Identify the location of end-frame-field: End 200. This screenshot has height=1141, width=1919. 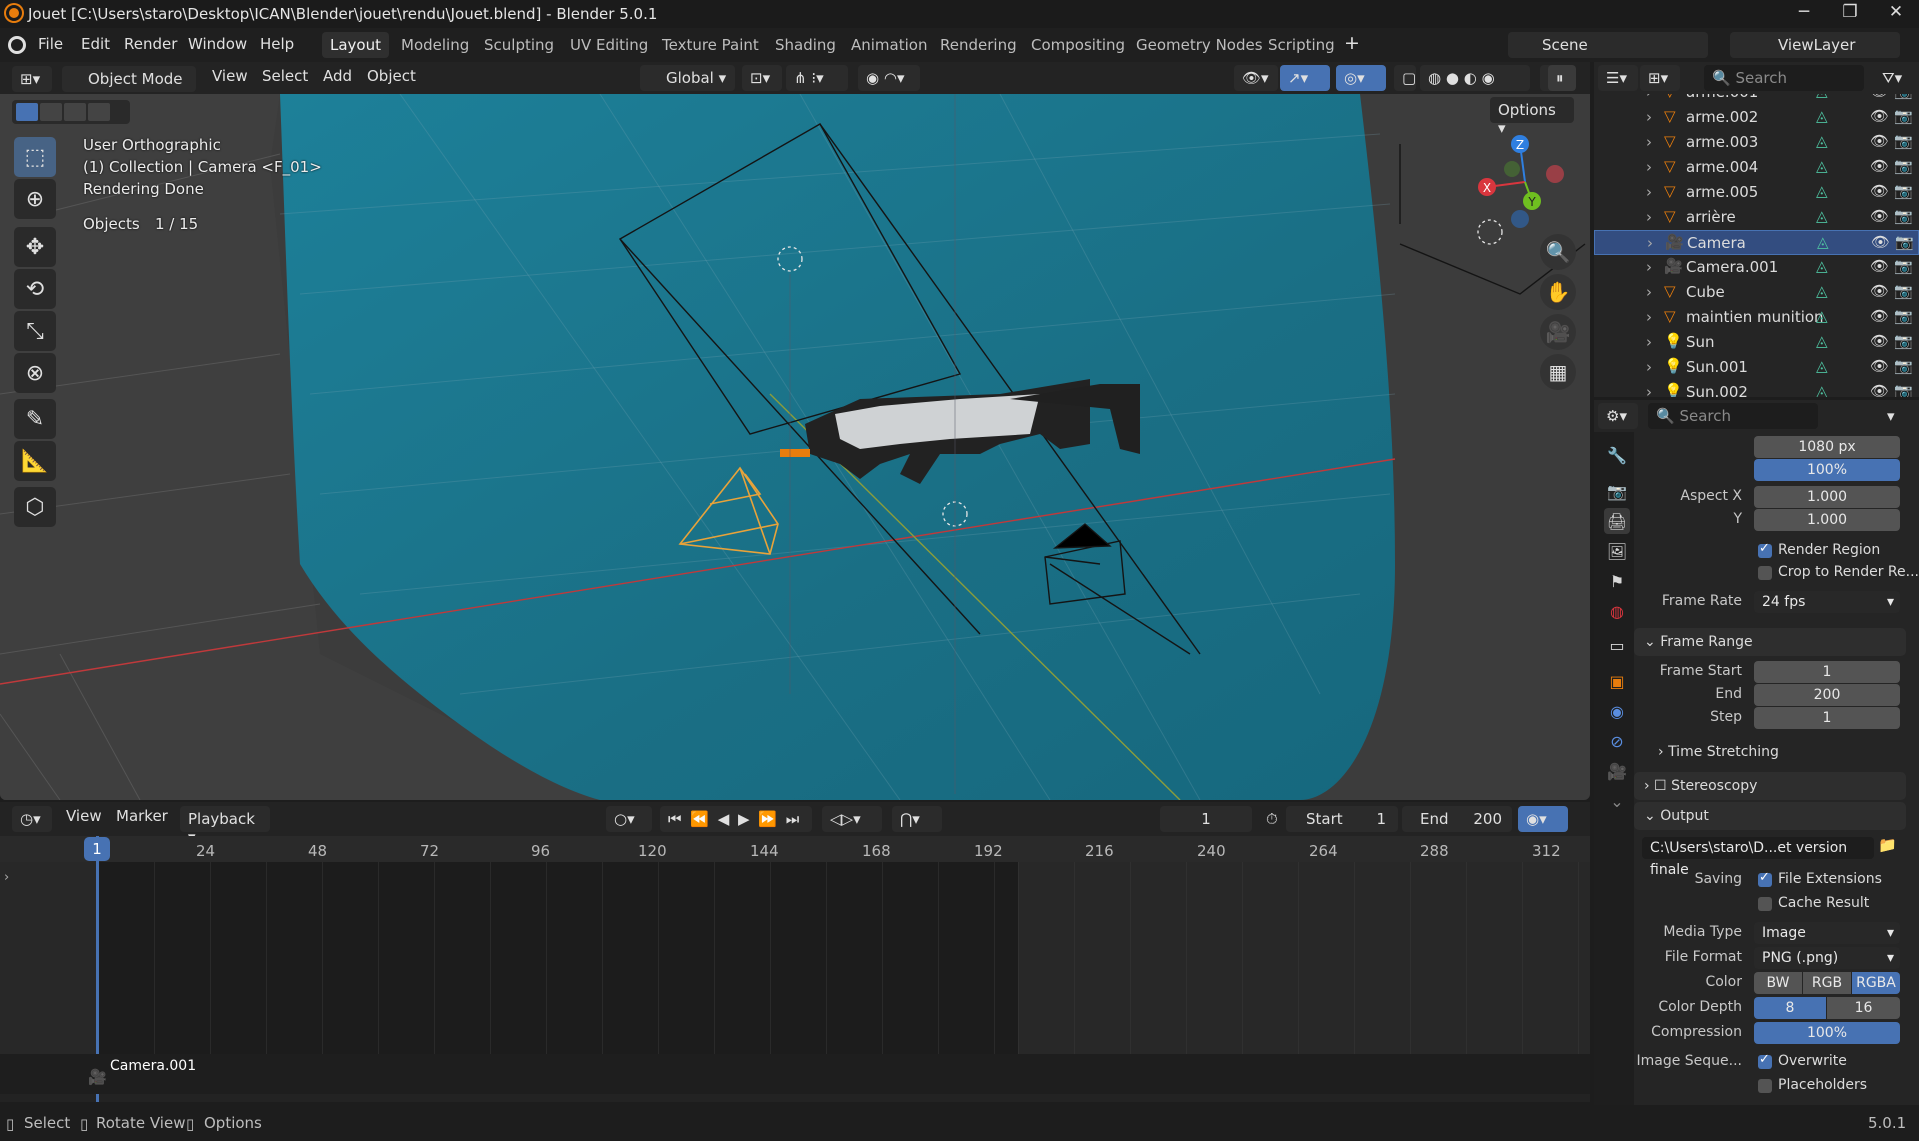
(1457, 819).